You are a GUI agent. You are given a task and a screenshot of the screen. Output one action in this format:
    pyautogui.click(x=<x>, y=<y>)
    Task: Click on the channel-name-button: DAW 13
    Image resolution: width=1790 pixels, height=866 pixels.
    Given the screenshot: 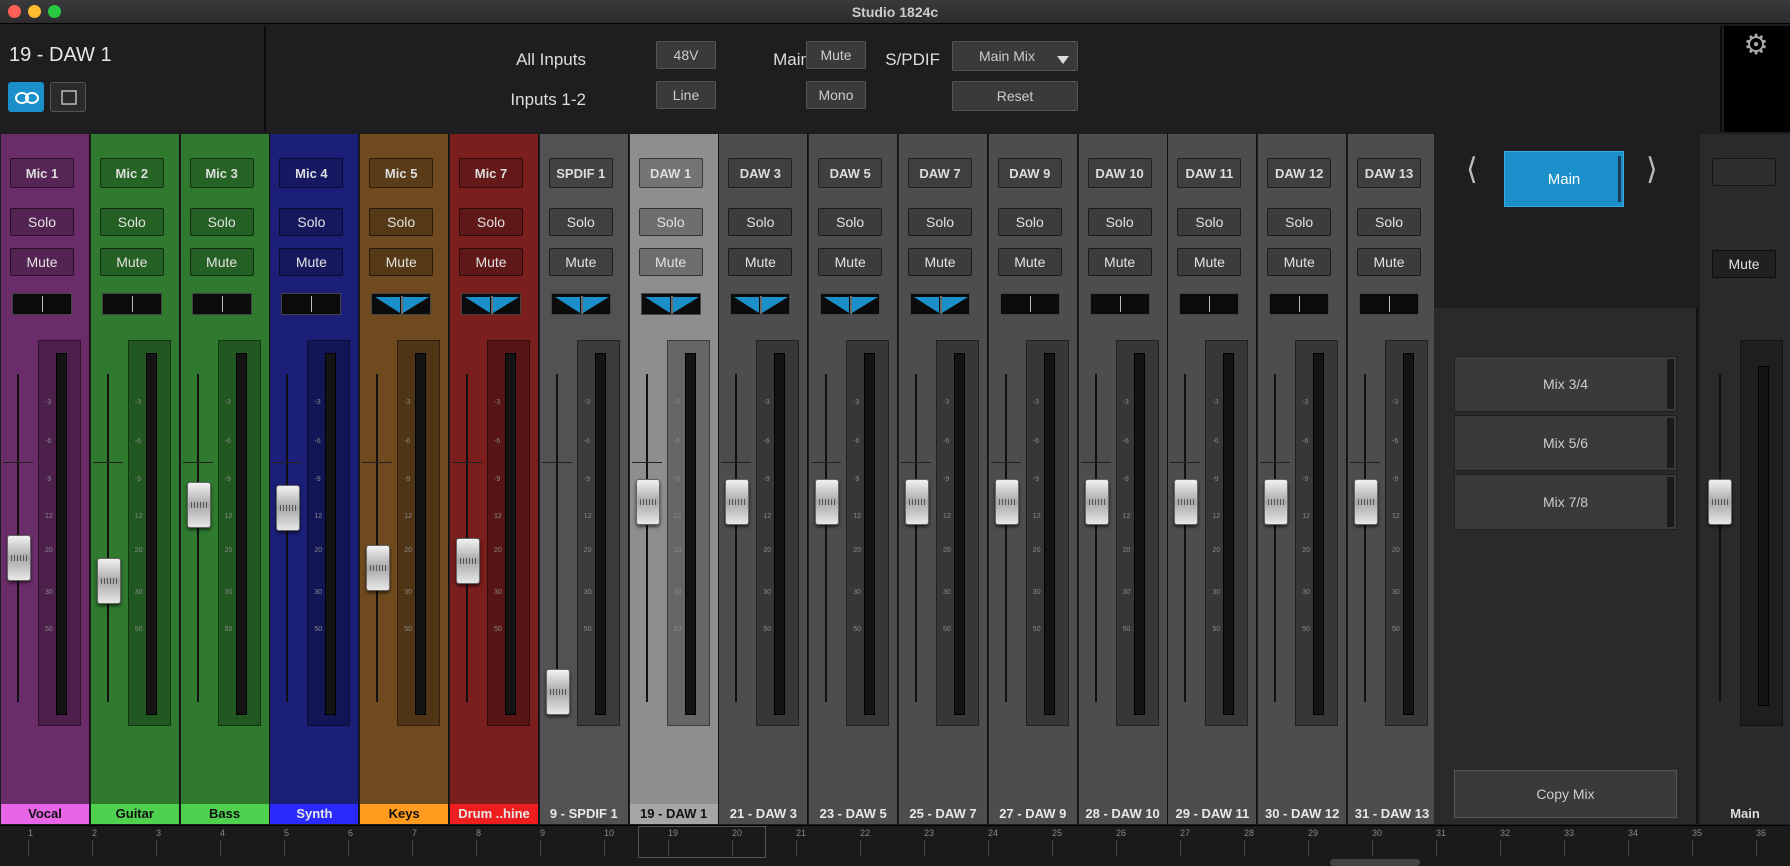 What is the action you would take?
    pyautogui.click(x=1389, y=173)
    